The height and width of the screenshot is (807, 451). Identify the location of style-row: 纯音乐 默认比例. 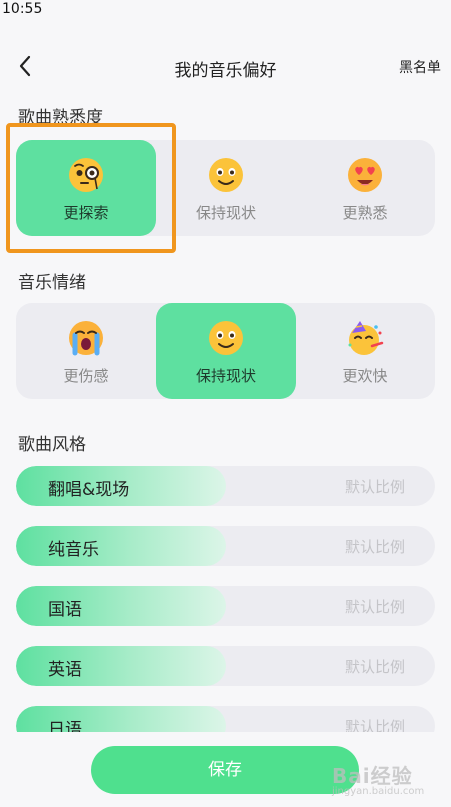
(225, 546).